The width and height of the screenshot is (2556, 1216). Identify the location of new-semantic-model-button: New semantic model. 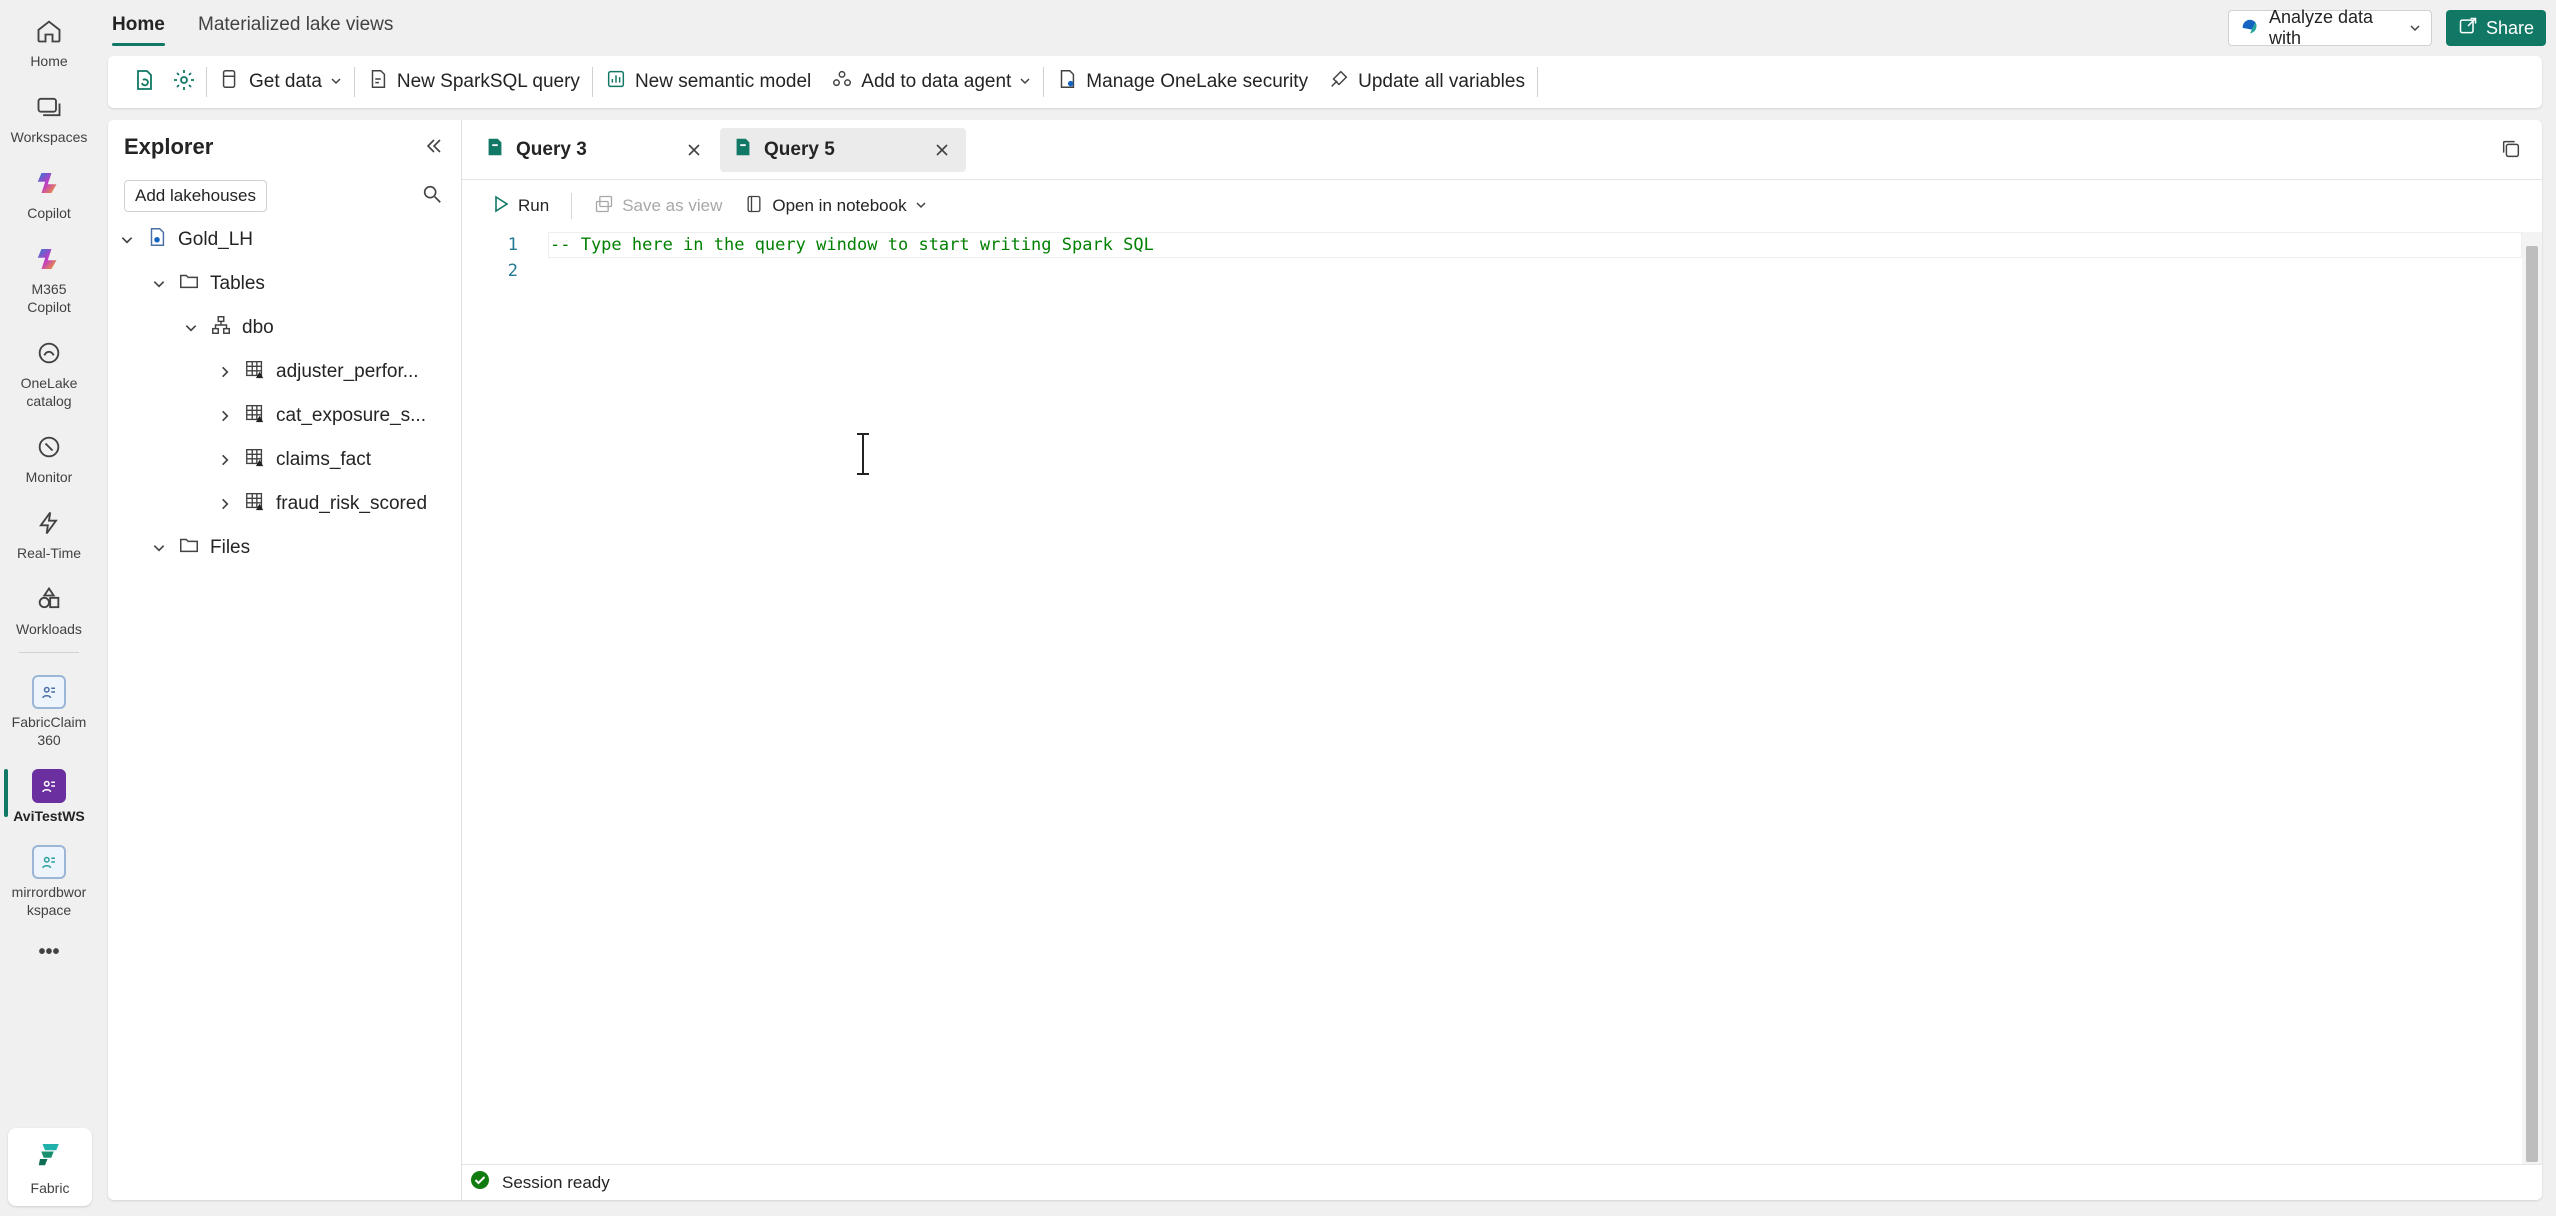
(708, 82).